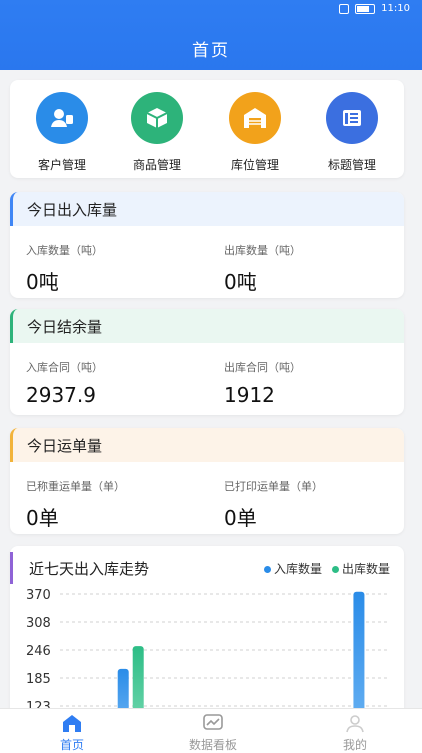  What do you see at coordinates (212, 745) in the screenshot?
I see `tab-dashboard-label: 数据看板` at bounding box center [212, 745].